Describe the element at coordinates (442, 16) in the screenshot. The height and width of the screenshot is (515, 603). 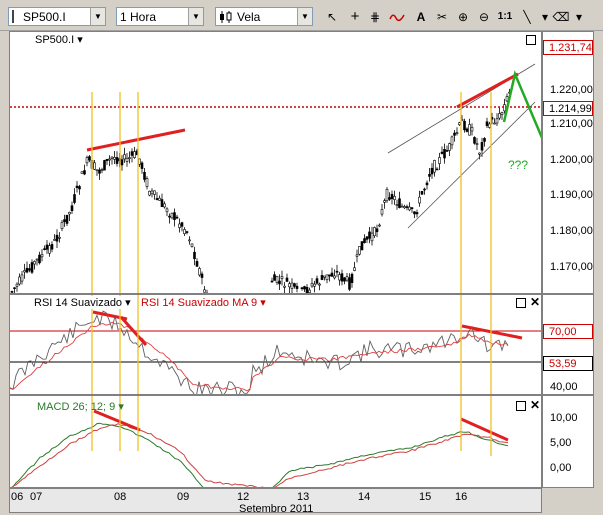
I see `cut-icon: ✂` at that location.